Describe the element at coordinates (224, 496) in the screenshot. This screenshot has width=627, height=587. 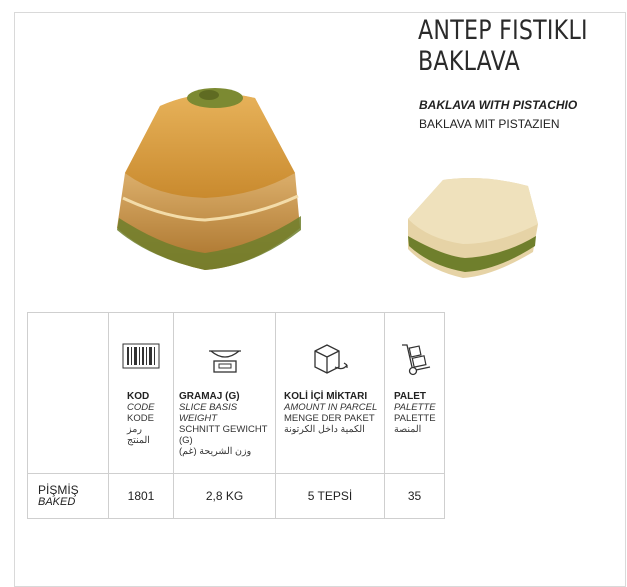
I see `value-weight: 2,8 KG` at that location.